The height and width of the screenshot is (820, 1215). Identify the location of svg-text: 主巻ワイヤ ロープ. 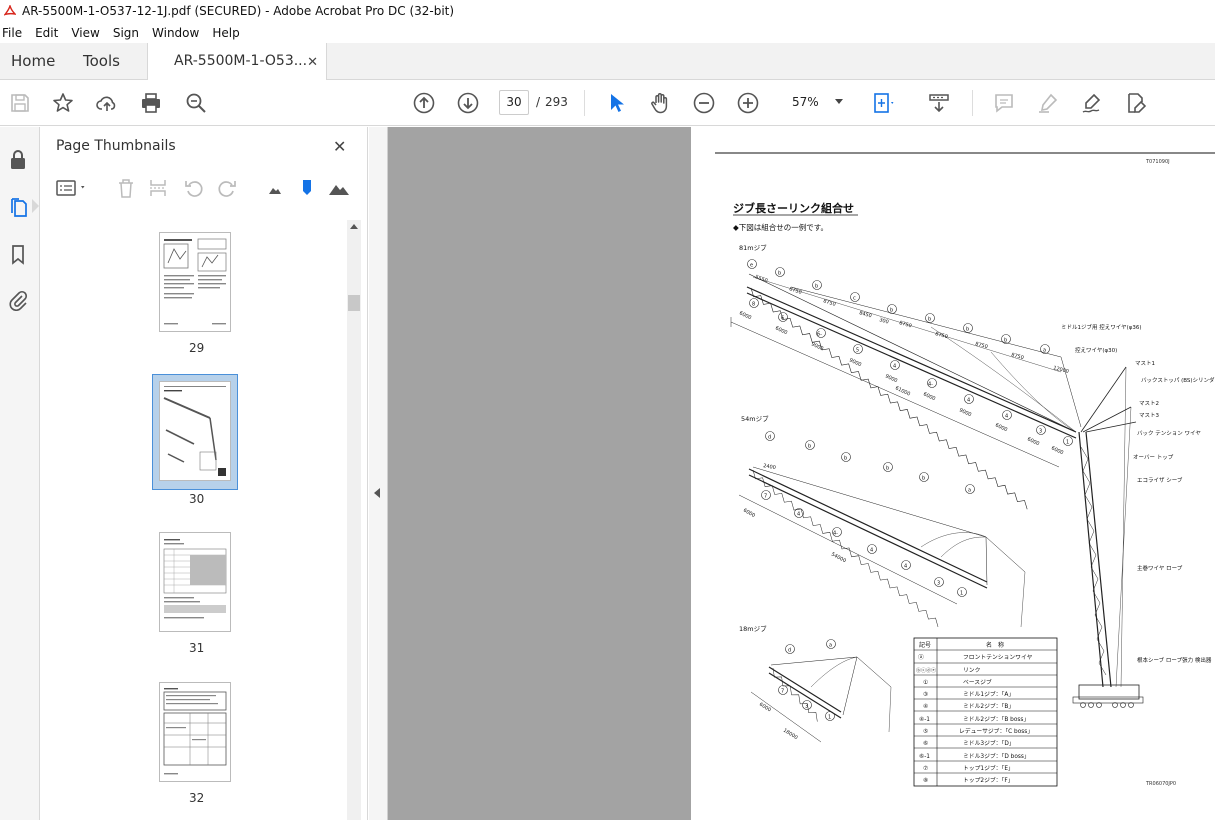
(1160, 568).